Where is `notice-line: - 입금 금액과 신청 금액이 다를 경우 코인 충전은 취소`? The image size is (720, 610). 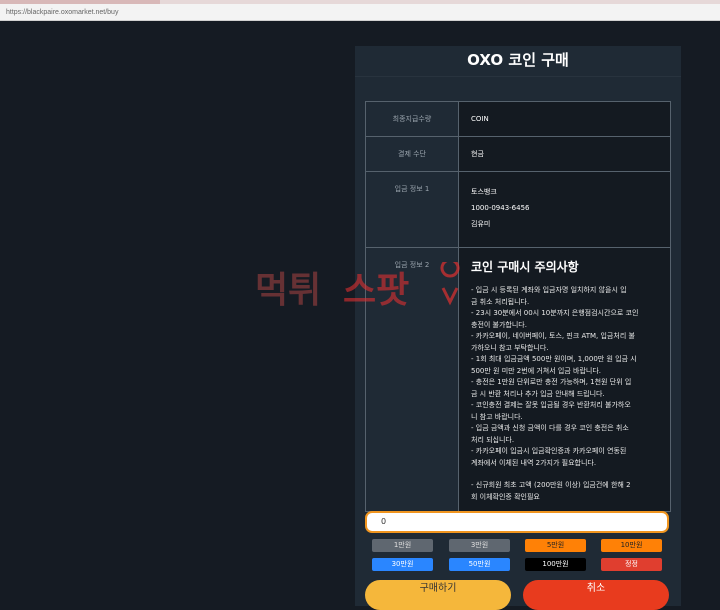
notice-line: - 입금 금액과 신청 금액이 다를 경우 코인 충전은 취소 is located at coordinates (550, 428).